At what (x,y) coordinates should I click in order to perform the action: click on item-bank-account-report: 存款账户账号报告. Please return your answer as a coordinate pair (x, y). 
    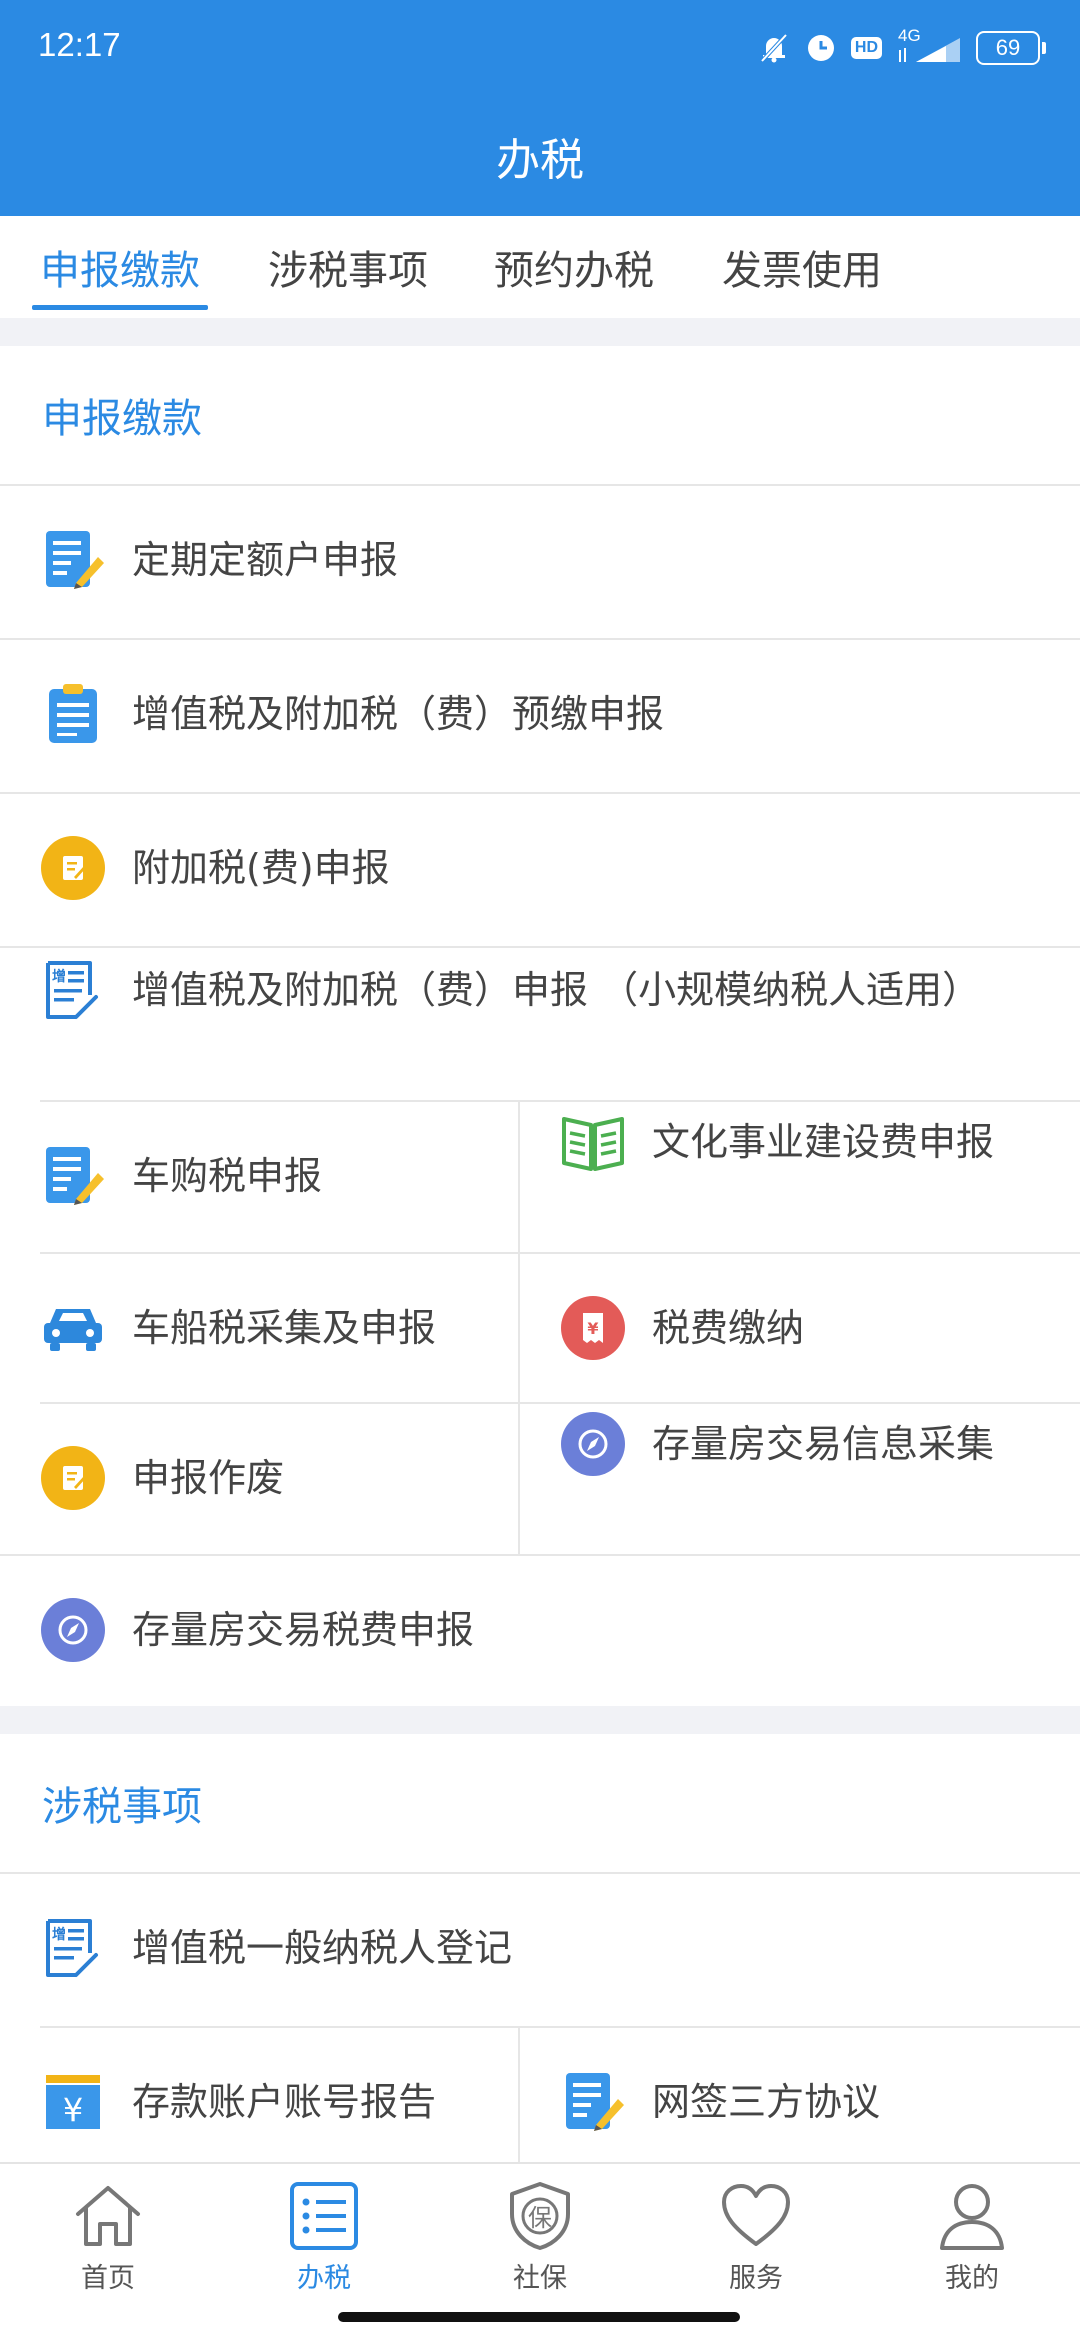
    Looking at the image, I should click on (275, 2102).